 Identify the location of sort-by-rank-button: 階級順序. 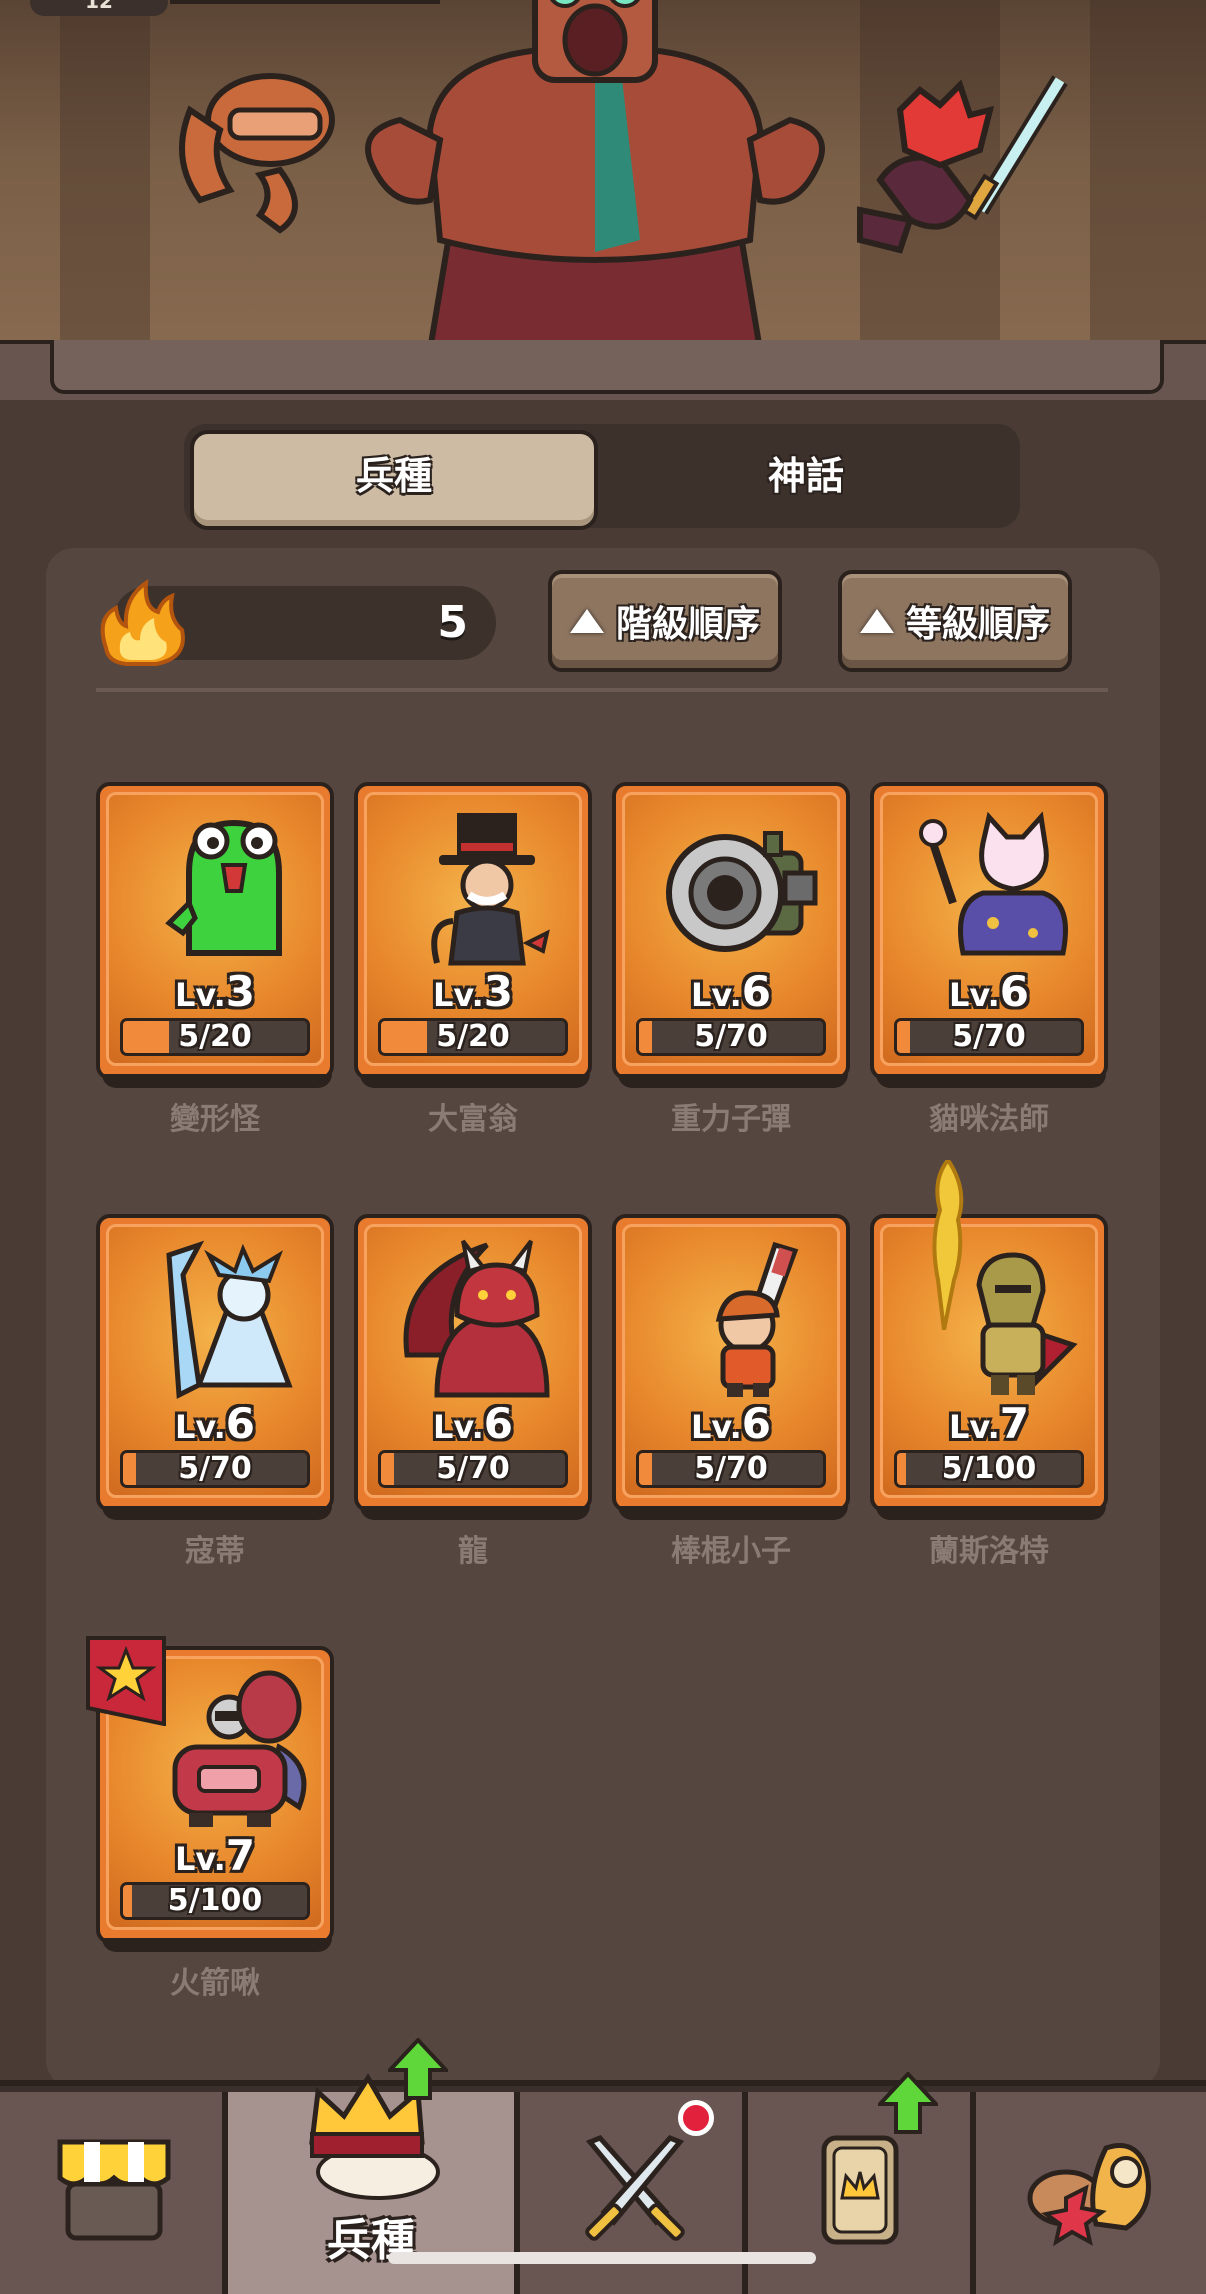
(665, 621).